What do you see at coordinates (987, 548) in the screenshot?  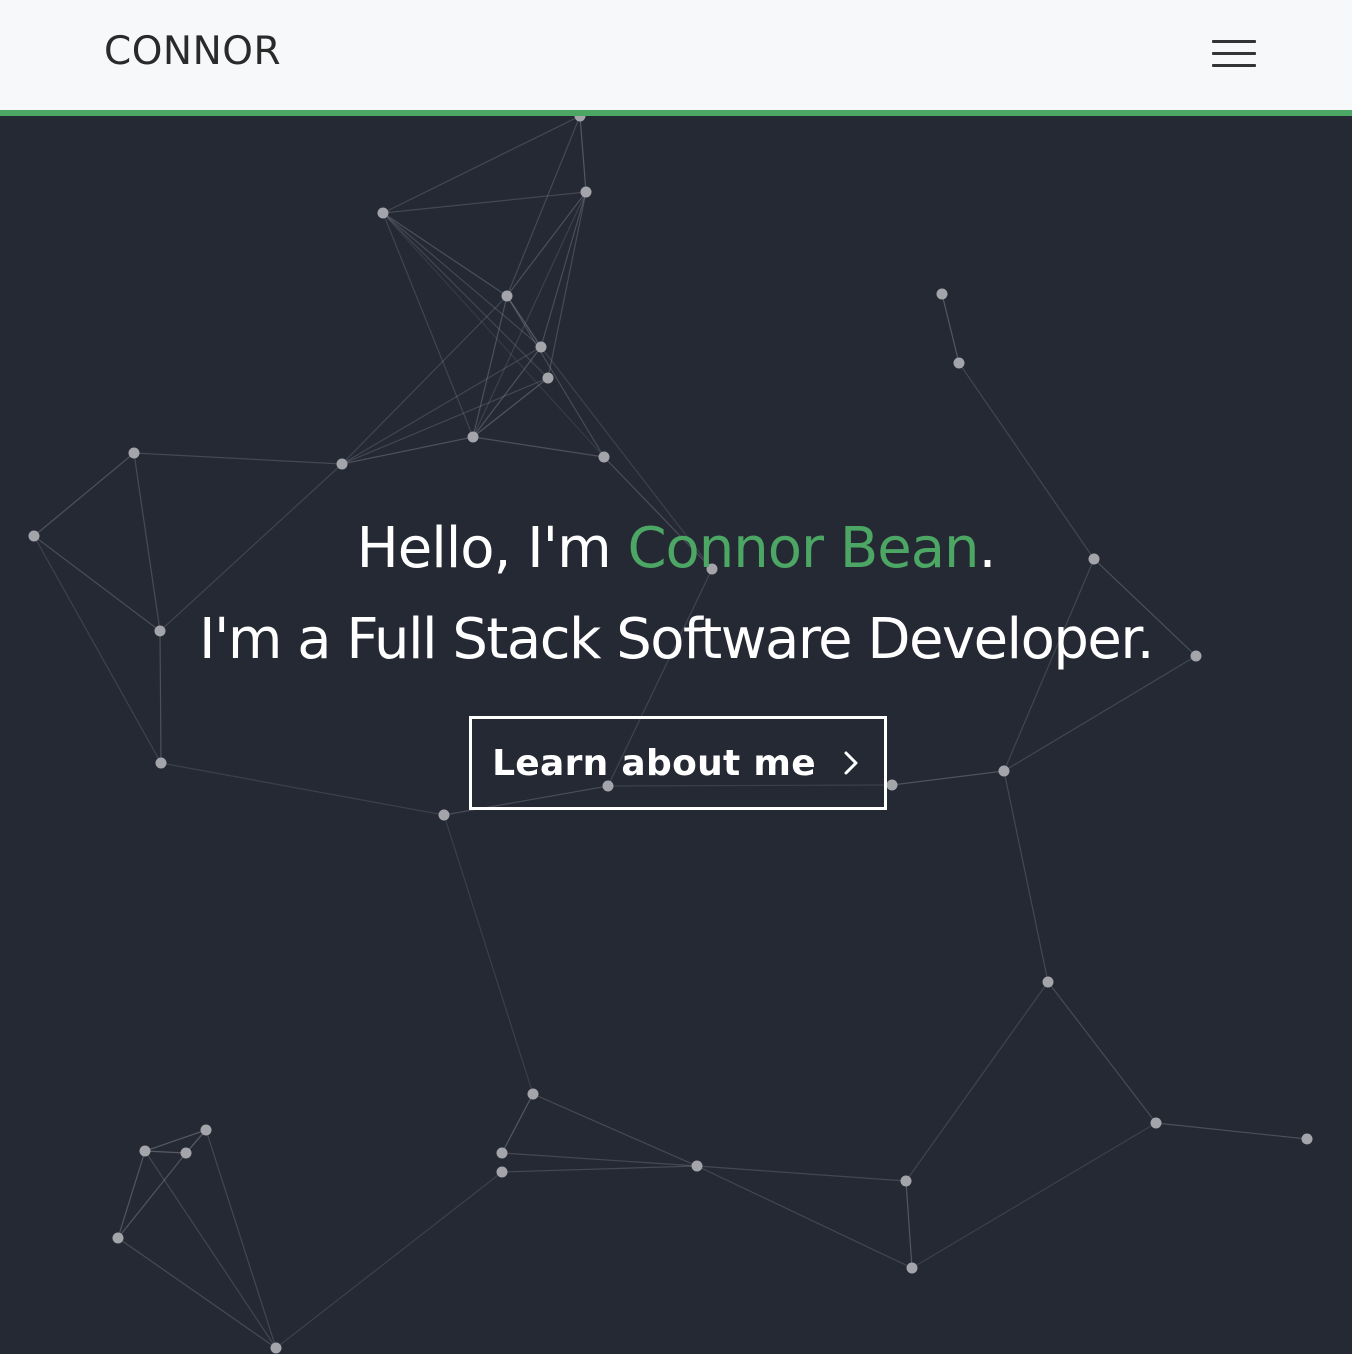 I see `greeting-suffix: .` at bounding box center [987, 548].